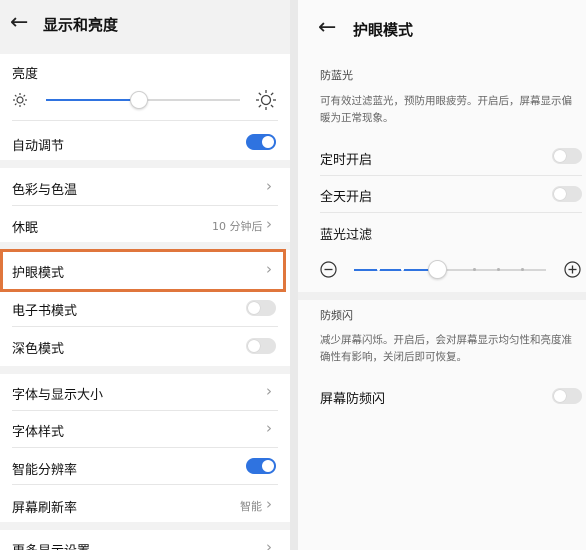 The image size is (586, 550). What do you see at coordinates (261, 142) in the screenshot?
I see `auto-adjust-toggle` at bounding box center [261, 142].